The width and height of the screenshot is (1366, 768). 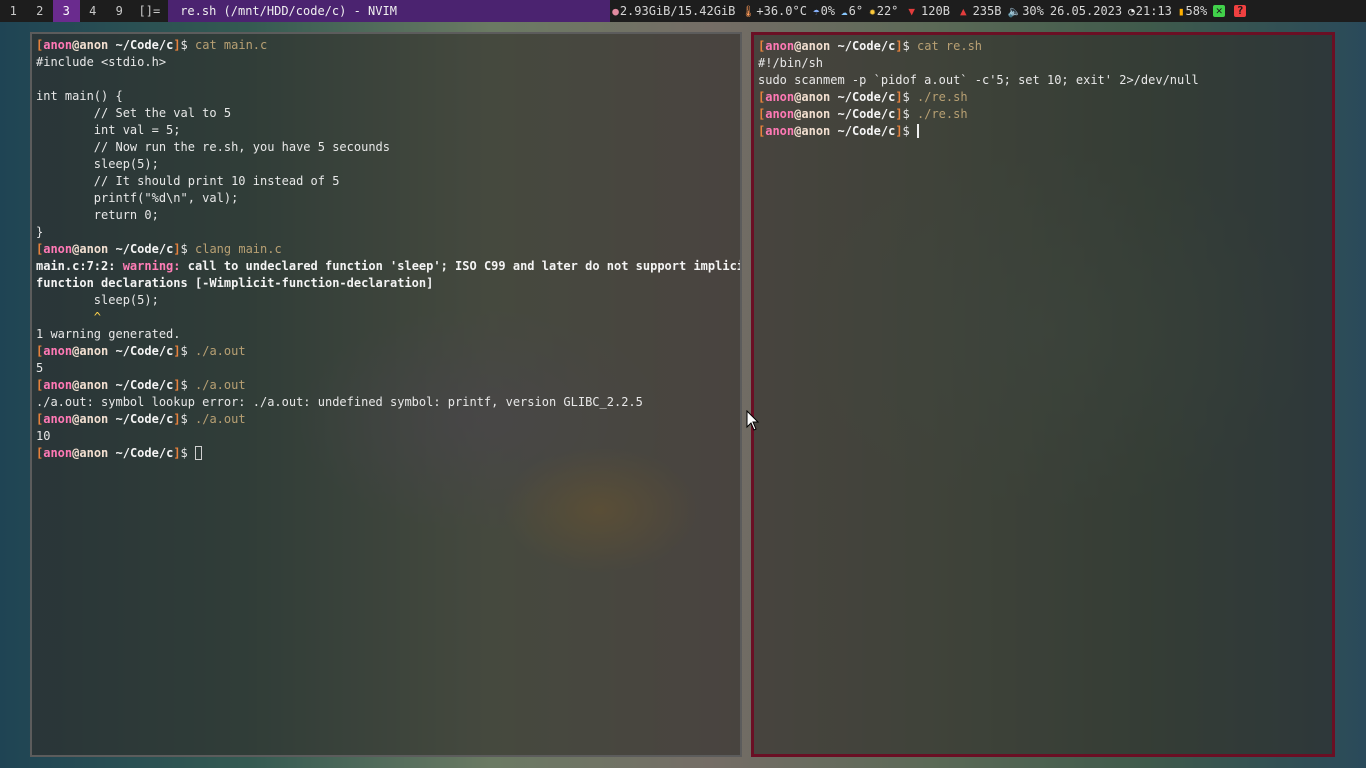 I want to click on output-line: #include <stdio.h>, so click(x=386, y=62).